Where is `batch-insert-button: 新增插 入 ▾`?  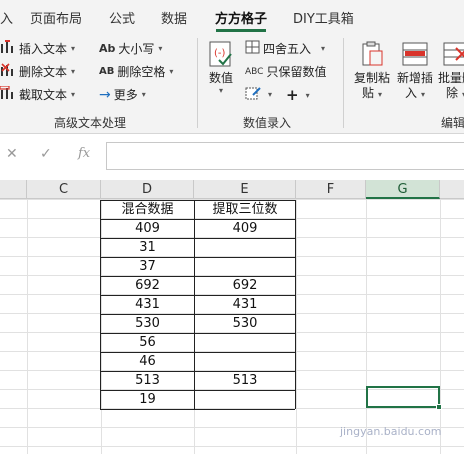 batch-insert-button: 新增插 入 ▾ is located at coordinates (415, 71).